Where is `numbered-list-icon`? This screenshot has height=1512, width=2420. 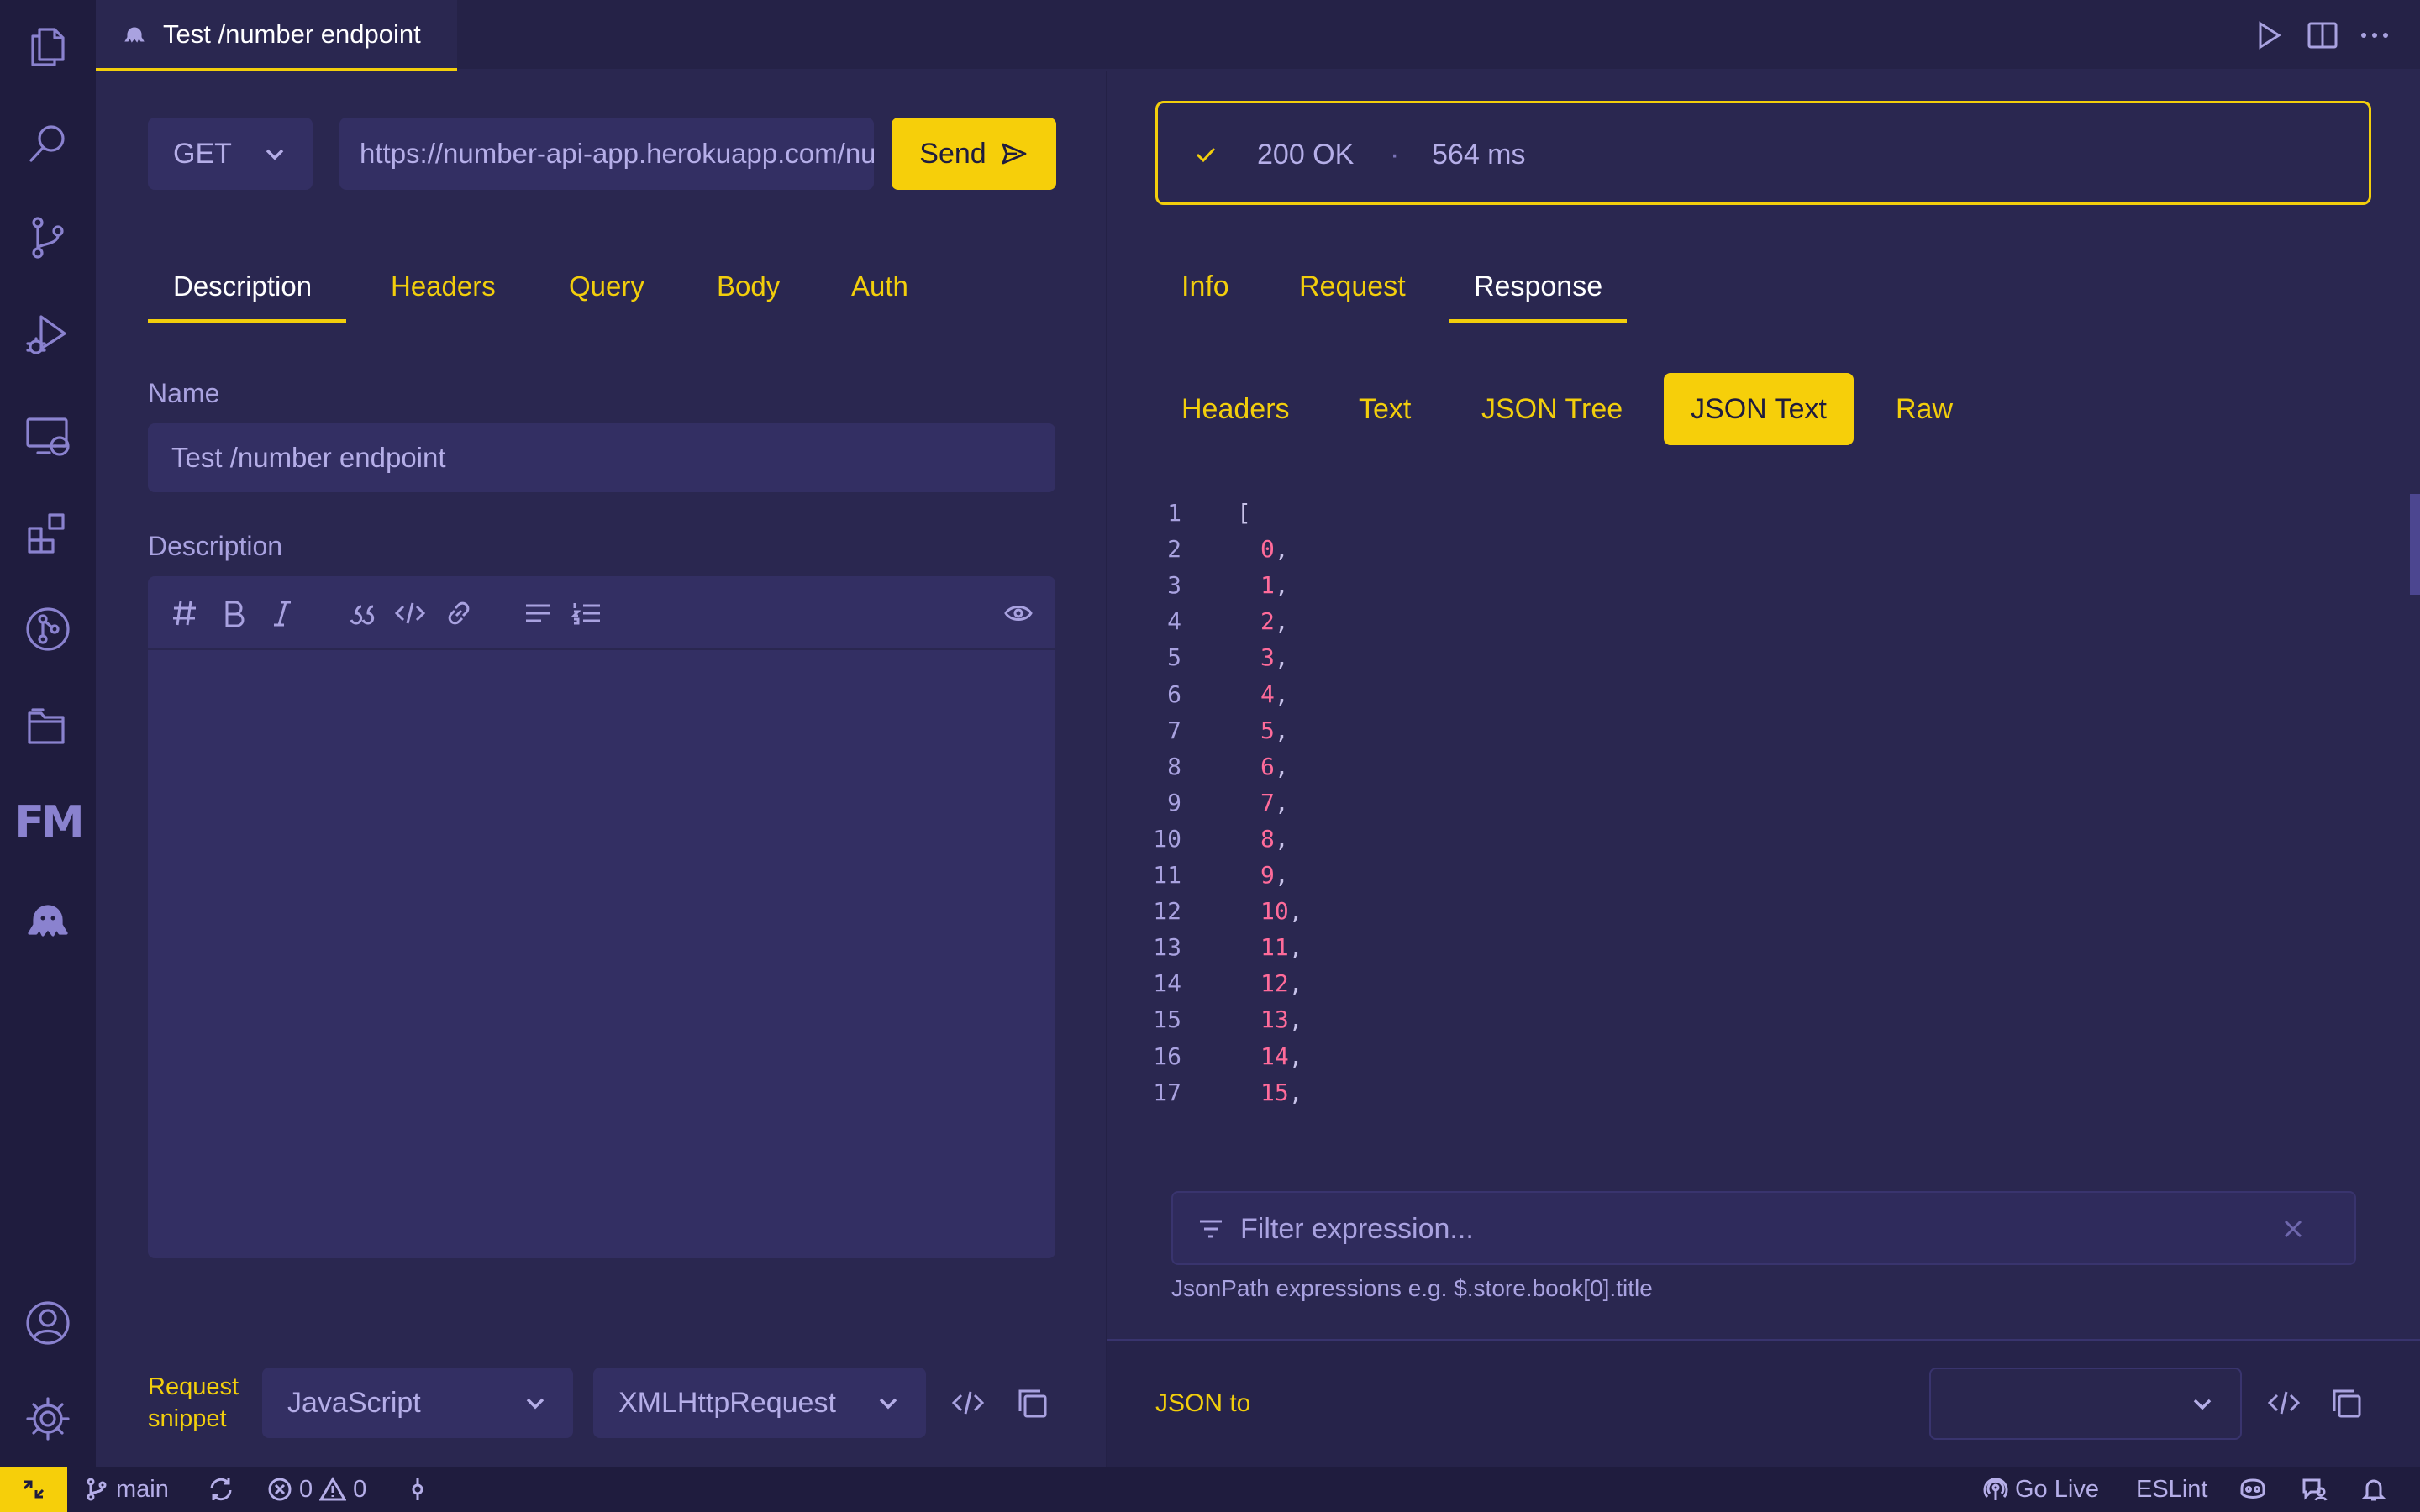 numbered-list-icon is located at coordinates (586, 613).